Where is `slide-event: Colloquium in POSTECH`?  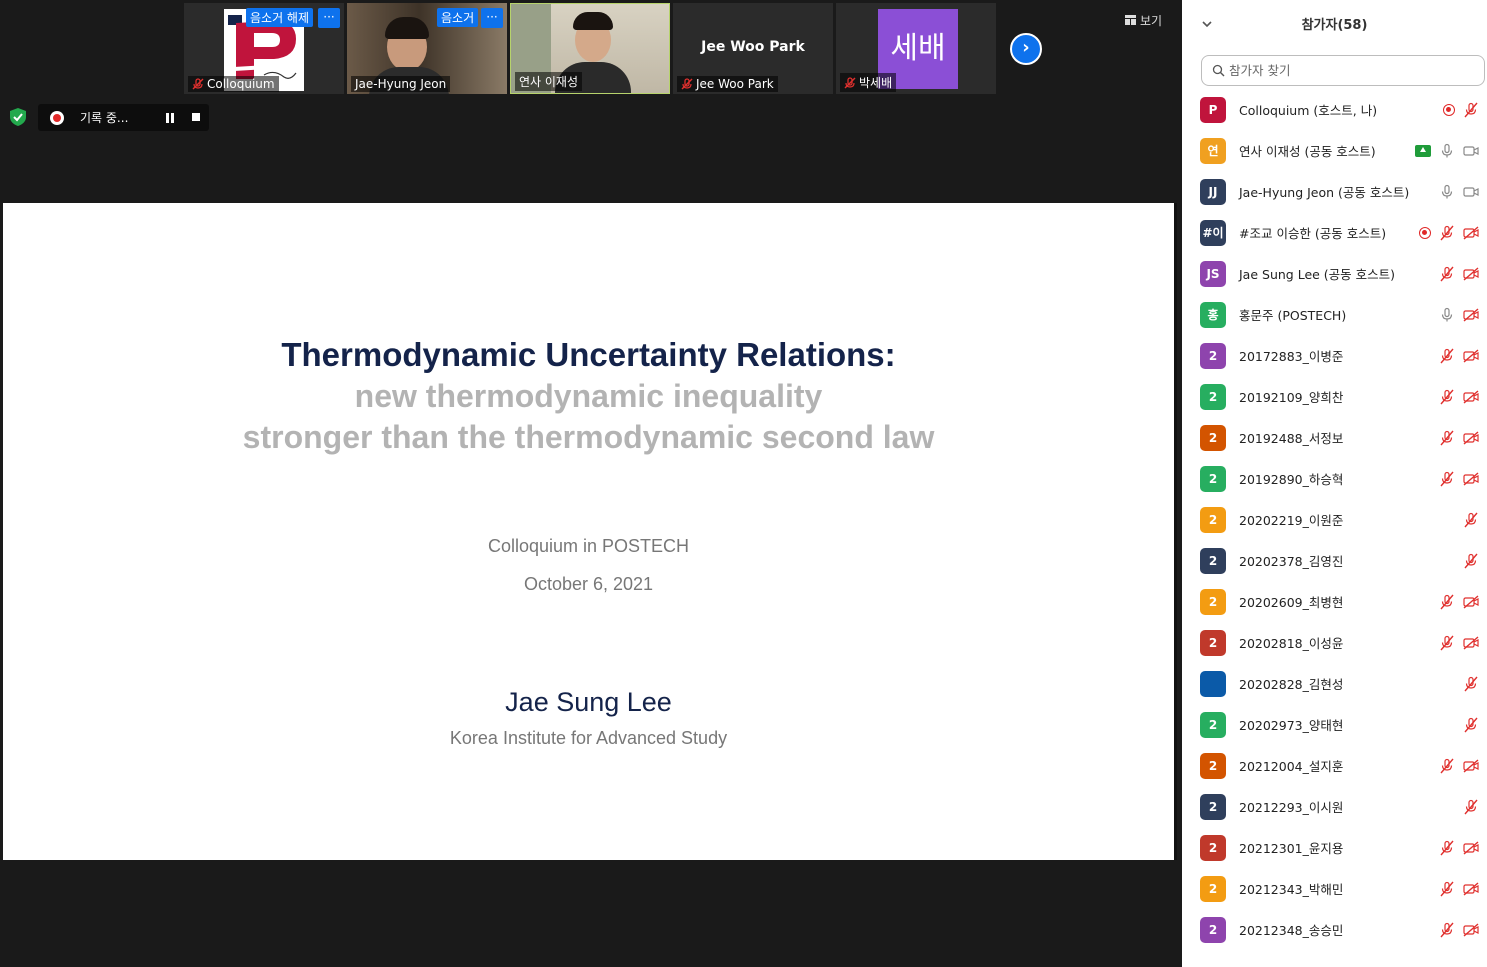 slide-event: Colloquium in POSTECH is located at coordinates (588, 546).